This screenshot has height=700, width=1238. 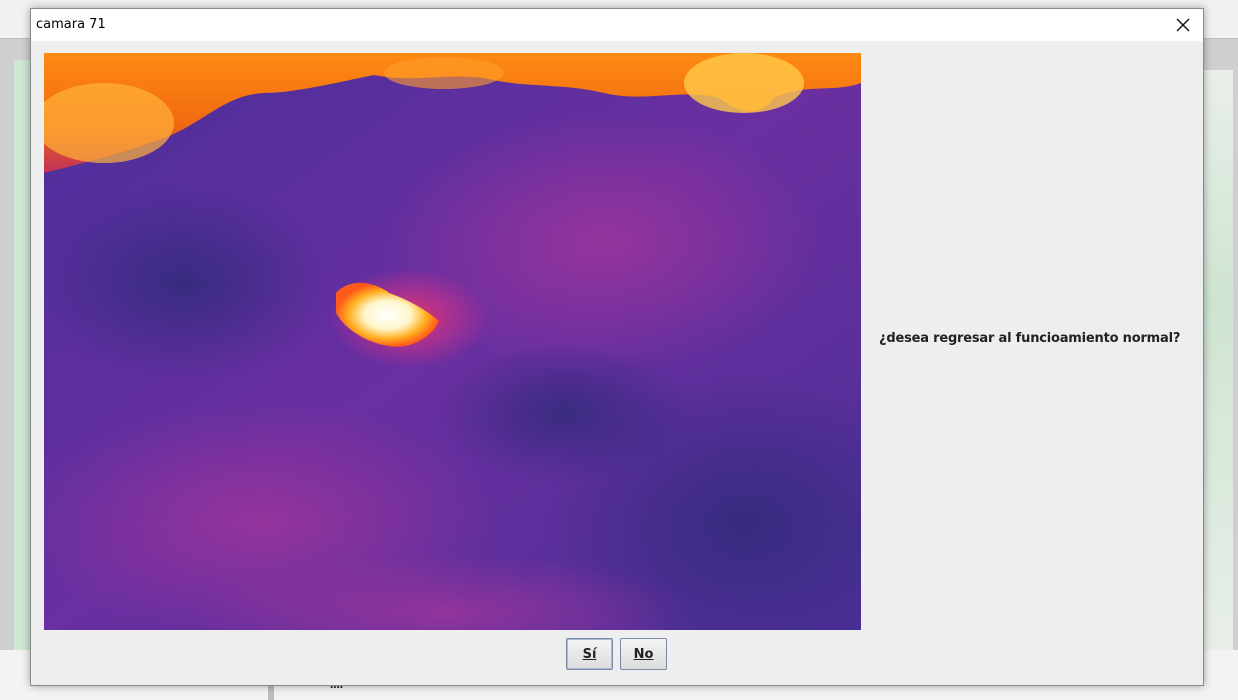 What do you see at coordinates (1218, 360) in the screenshot?
I see `background-map-right` at bounding box center [1218, 360].